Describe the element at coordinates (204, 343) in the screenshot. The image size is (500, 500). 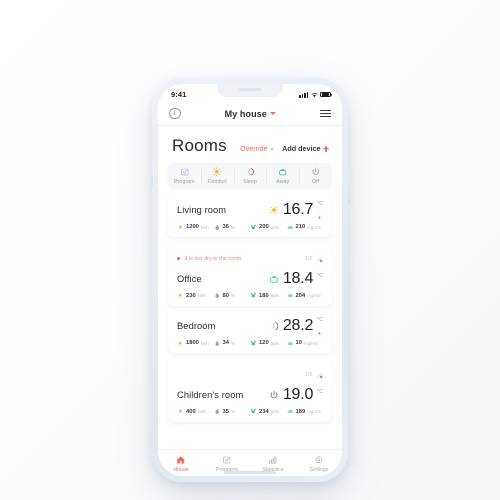
I see `metric-unit: kwh` at that location.